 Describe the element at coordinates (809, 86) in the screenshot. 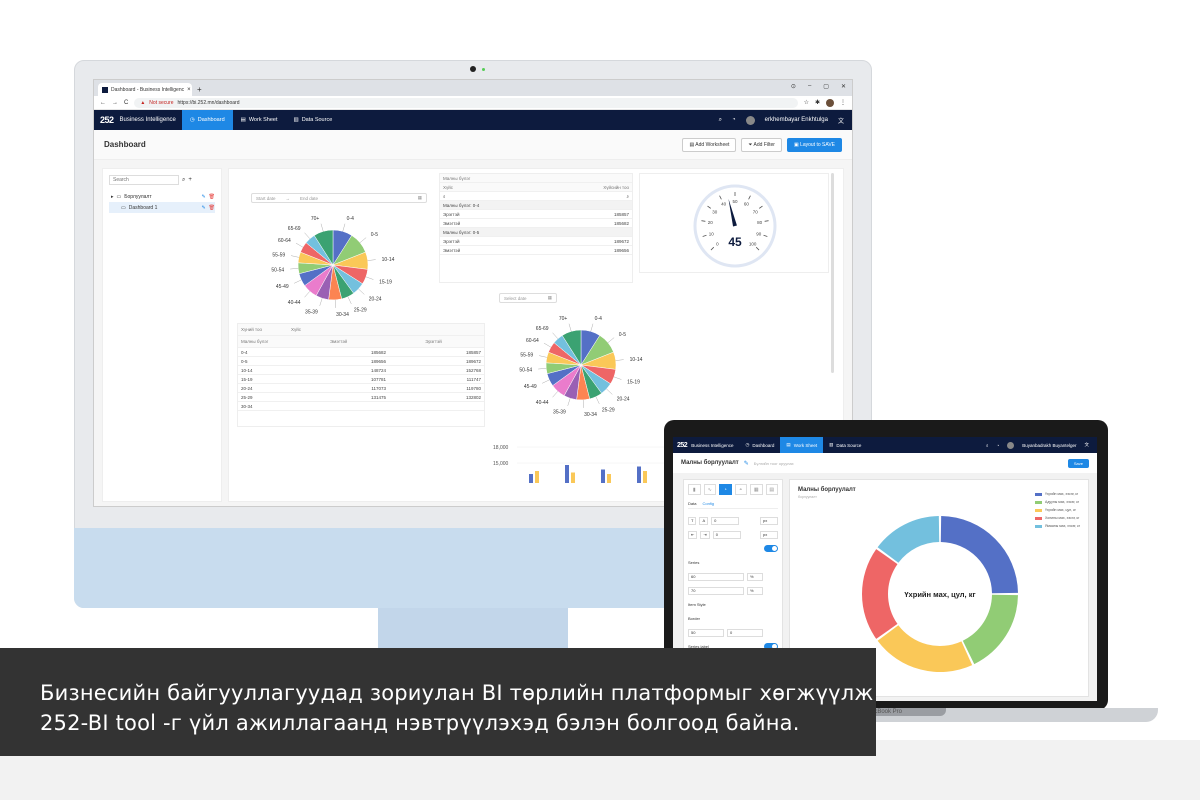

I see `minimize-button: –` at that location.